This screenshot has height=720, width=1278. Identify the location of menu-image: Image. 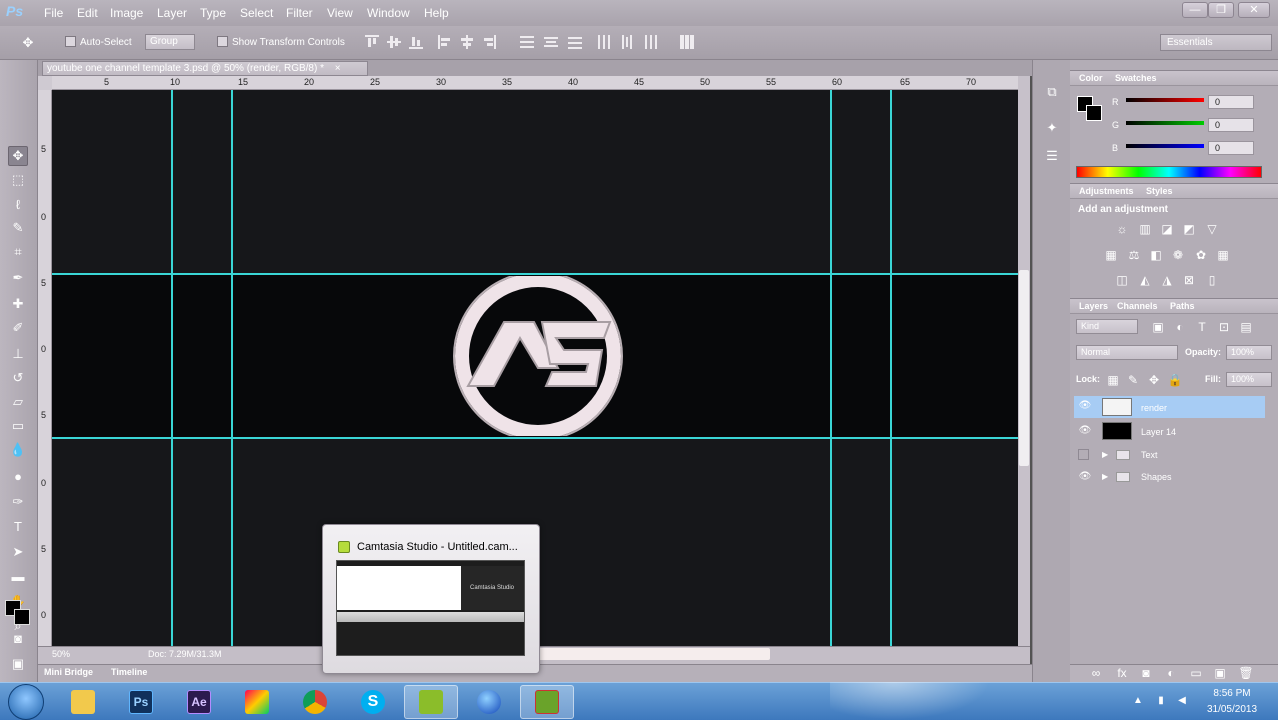
(126, 13).